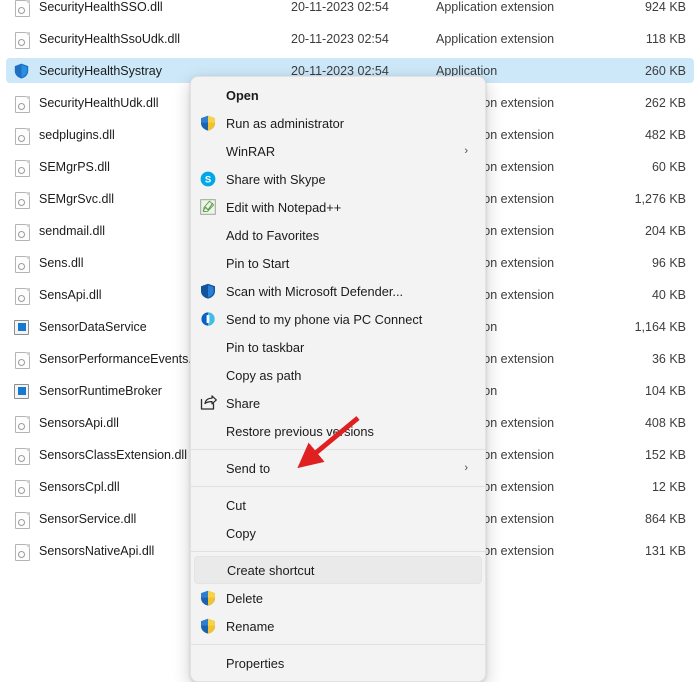 Image resolution: width=700 pixels, height=682 pixels. What do you see at coordinates (665, 422) in the screenshot?
I see `file-size: 408 KB` at bounding box center [665, 422].